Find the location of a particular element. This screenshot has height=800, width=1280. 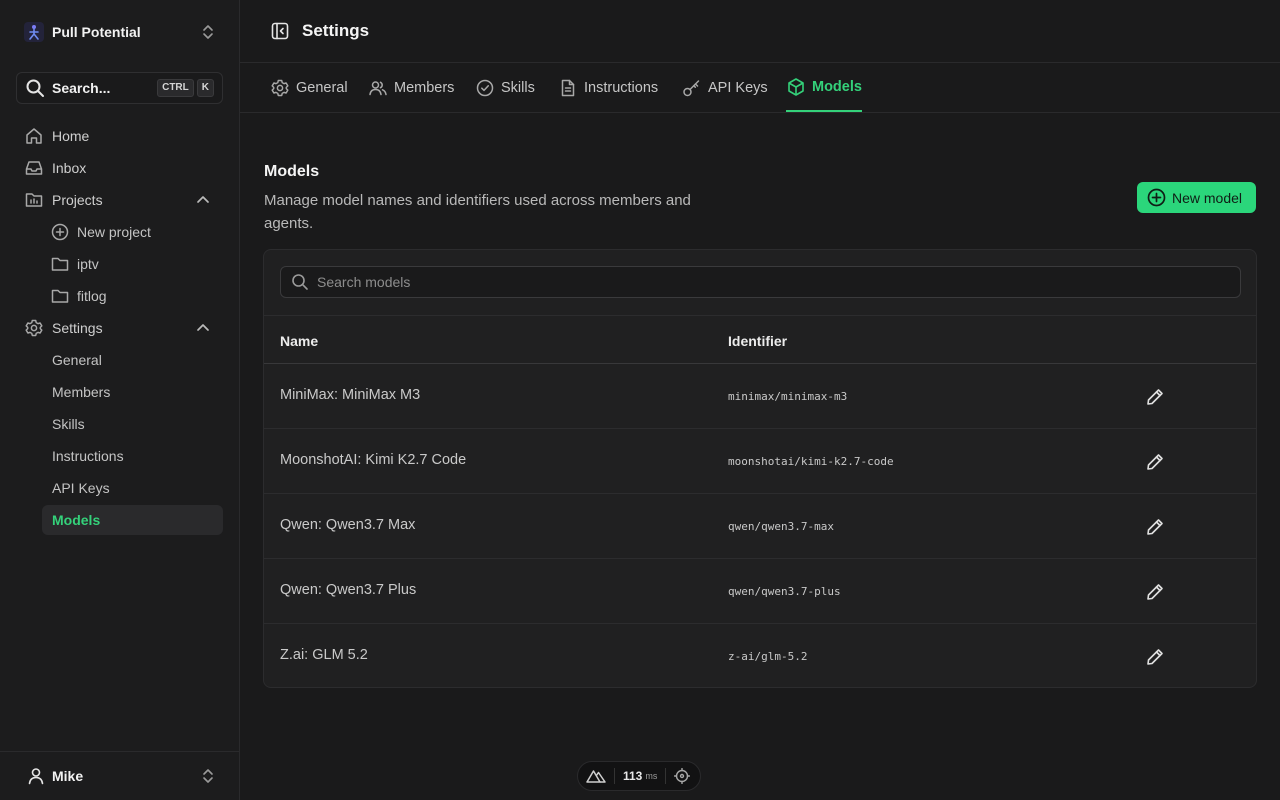

inbox-icon is located at coordinates (34, 168).